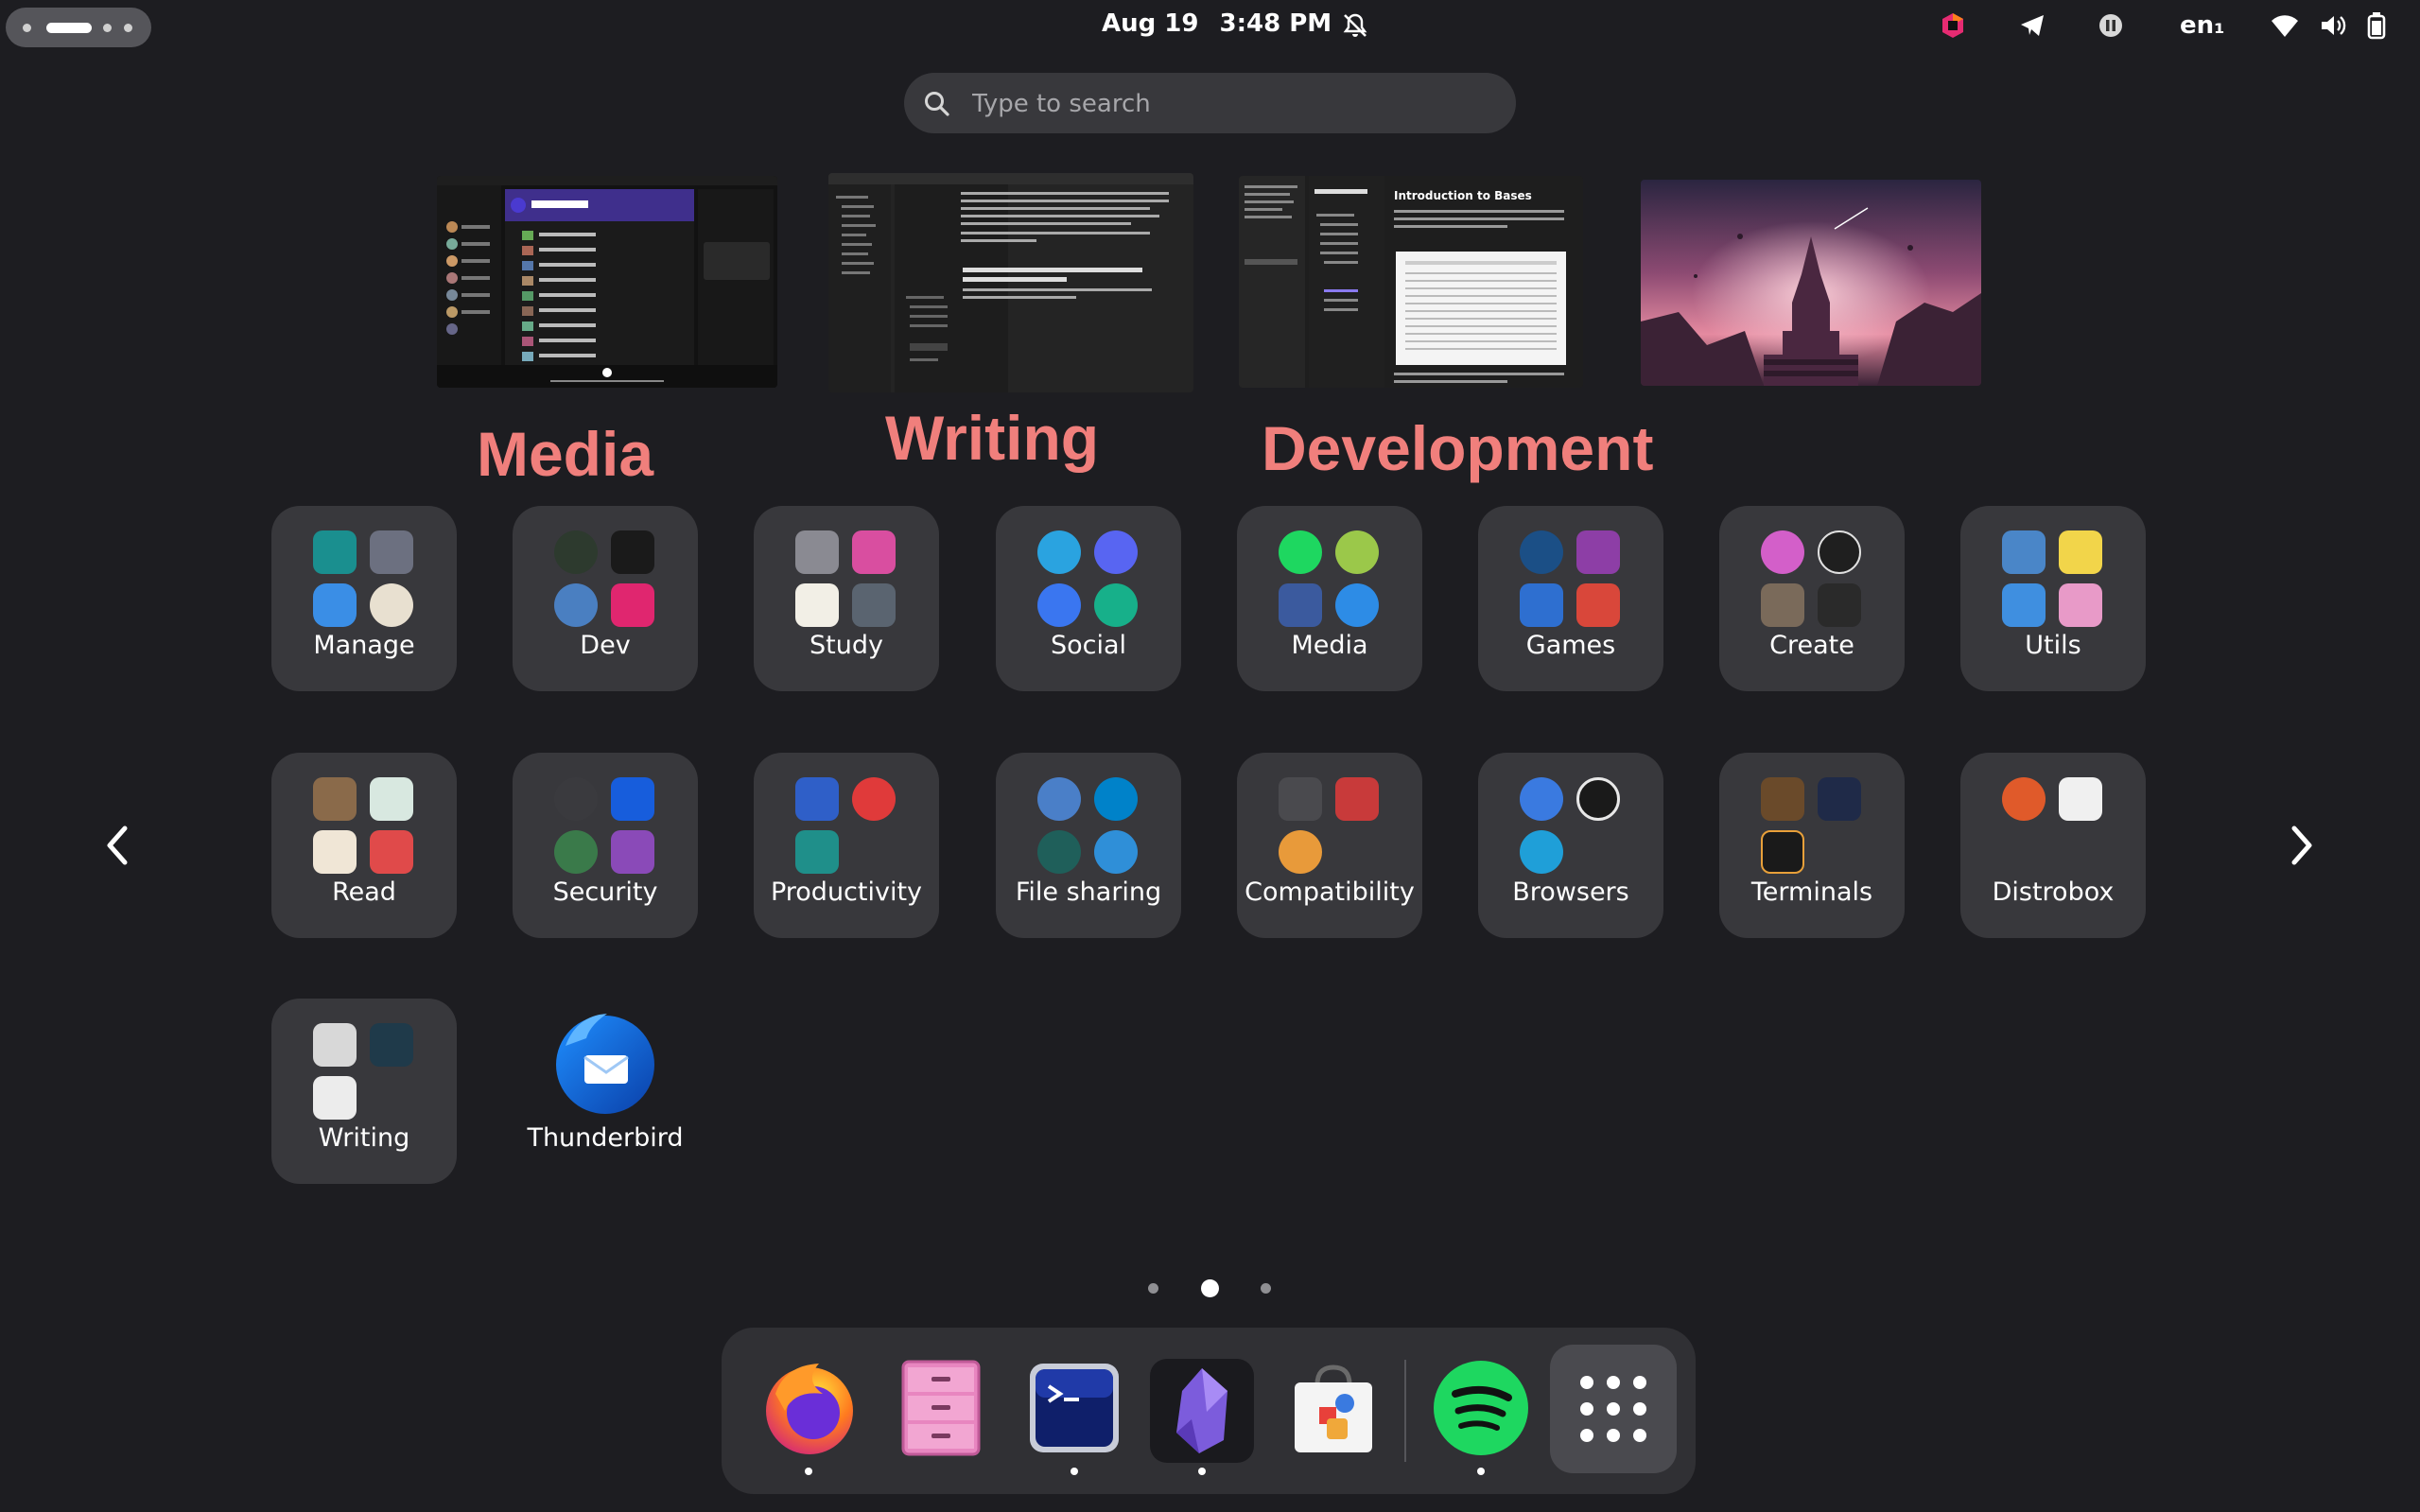 Image resolution: width=2420 pixels, height=1512 pixels. What do you see at coordinates (118, 845) in the screenshot?
I see `previous-page-chevron-icon` at bounding box center [118, 845].